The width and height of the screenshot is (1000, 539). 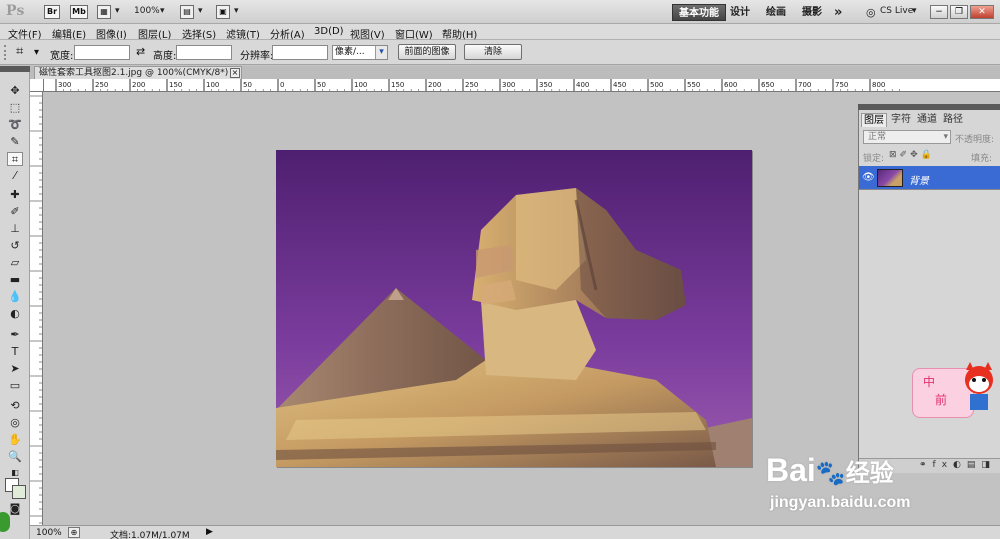 I want to click on height-input, so click(x=204, y=52).